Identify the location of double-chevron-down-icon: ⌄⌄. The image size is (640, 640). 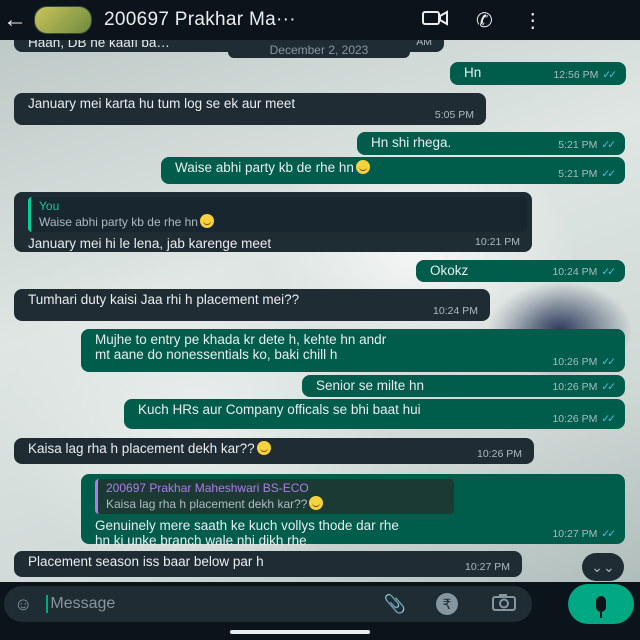
(603, 567).